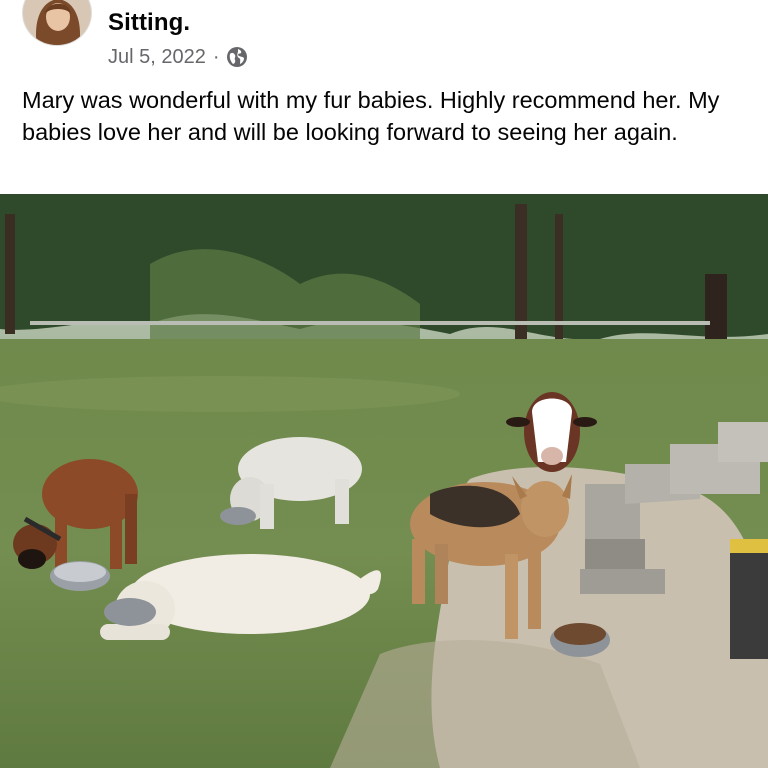 The height and width of the screenshot is (768, 768). I want to click on globe-icon, so click(237, 57).